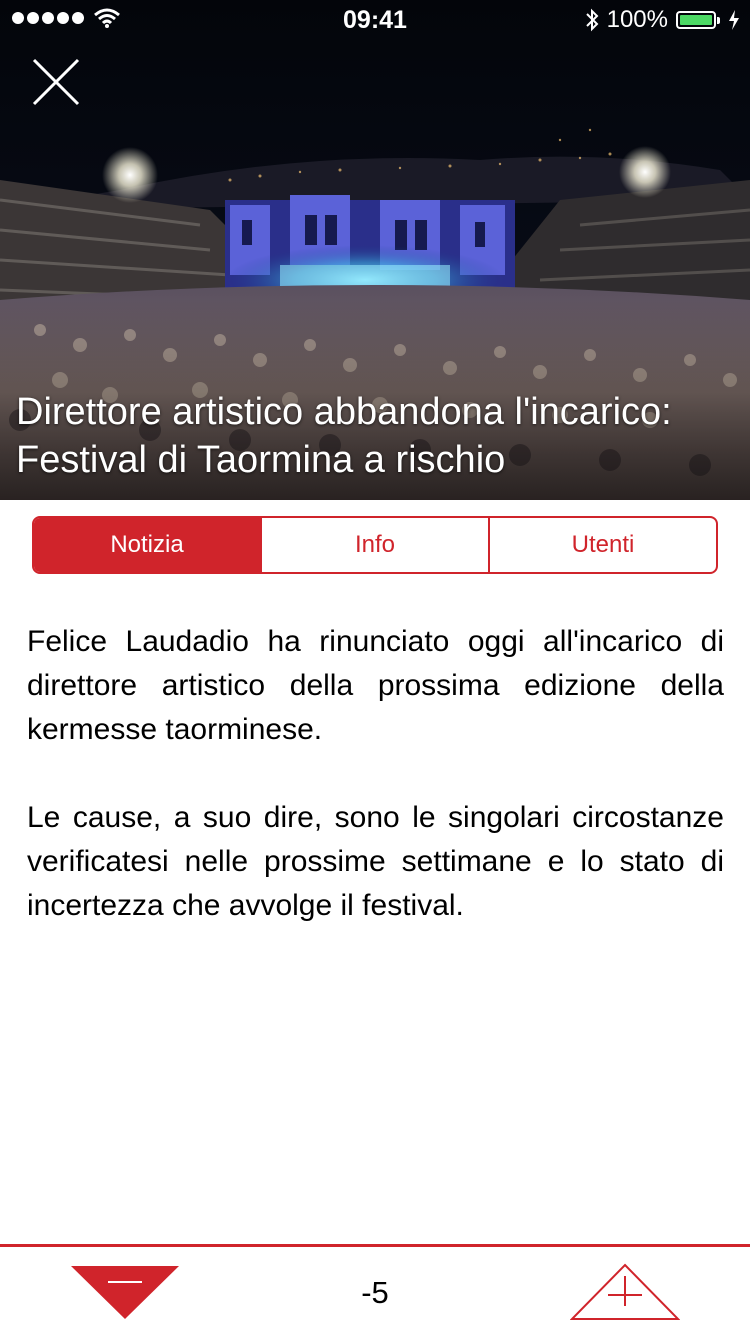 The width and height of the screenshot is (750, 1334). I want to click on close-icon, so click(56, 82).